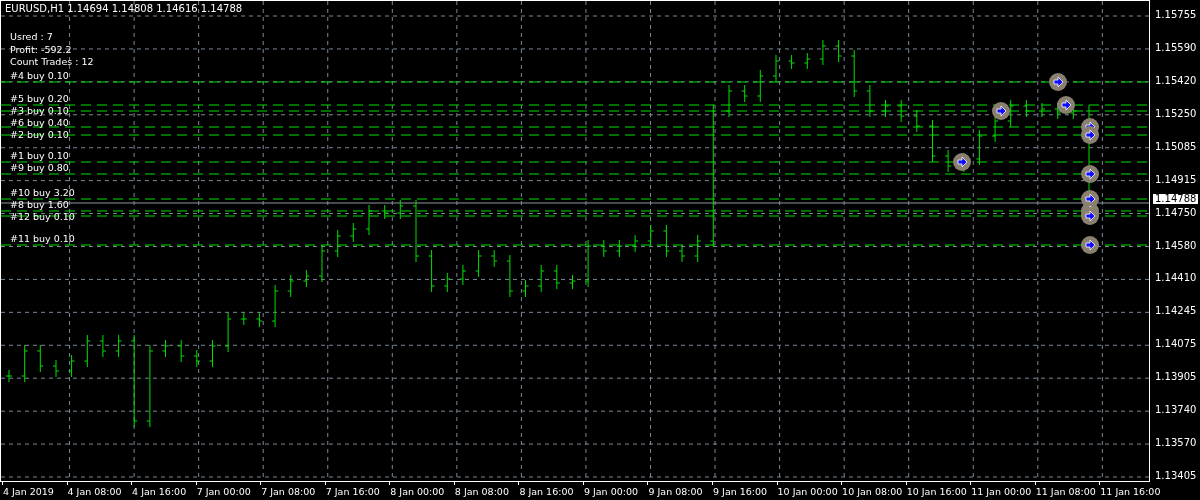 The width and height of the screenshot is (1200, 500). Describe the element at coordinates (39, 75) in the screenshot. I see `order-label: #4 buy 0.10` at that location.